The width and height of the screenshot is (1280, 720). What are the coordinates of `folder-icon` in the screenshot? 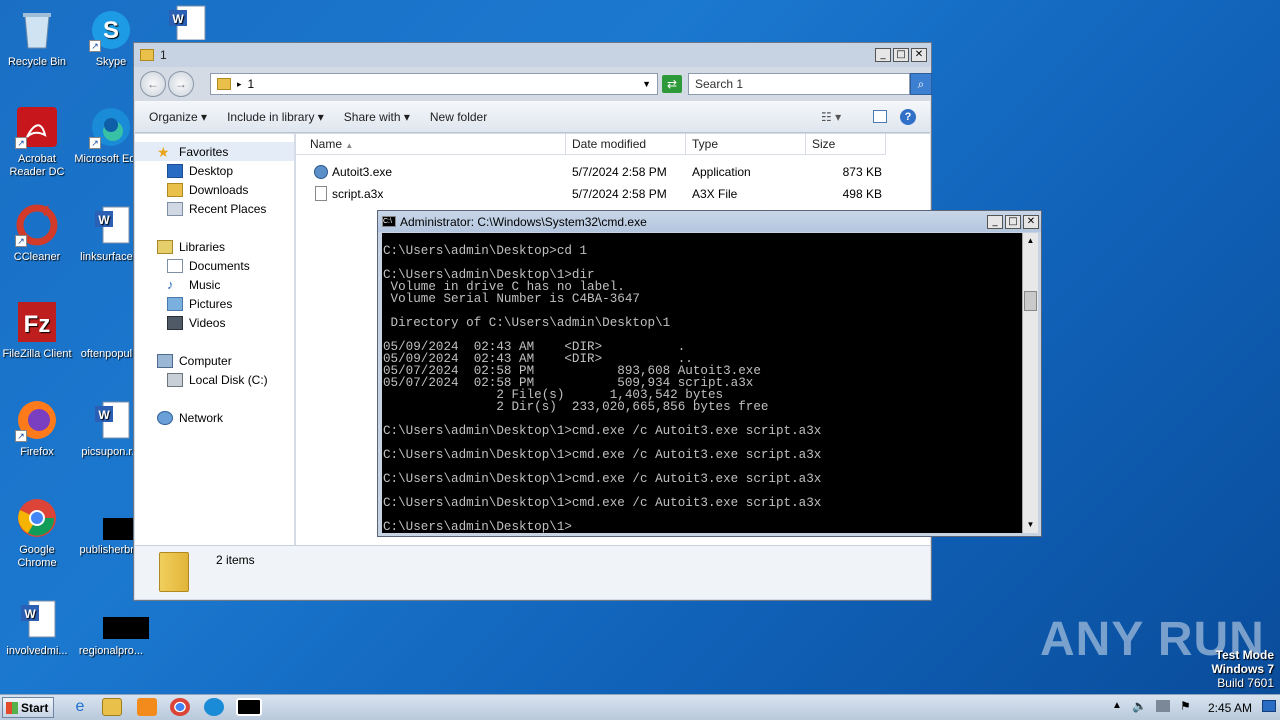 It's located at (147, 55).